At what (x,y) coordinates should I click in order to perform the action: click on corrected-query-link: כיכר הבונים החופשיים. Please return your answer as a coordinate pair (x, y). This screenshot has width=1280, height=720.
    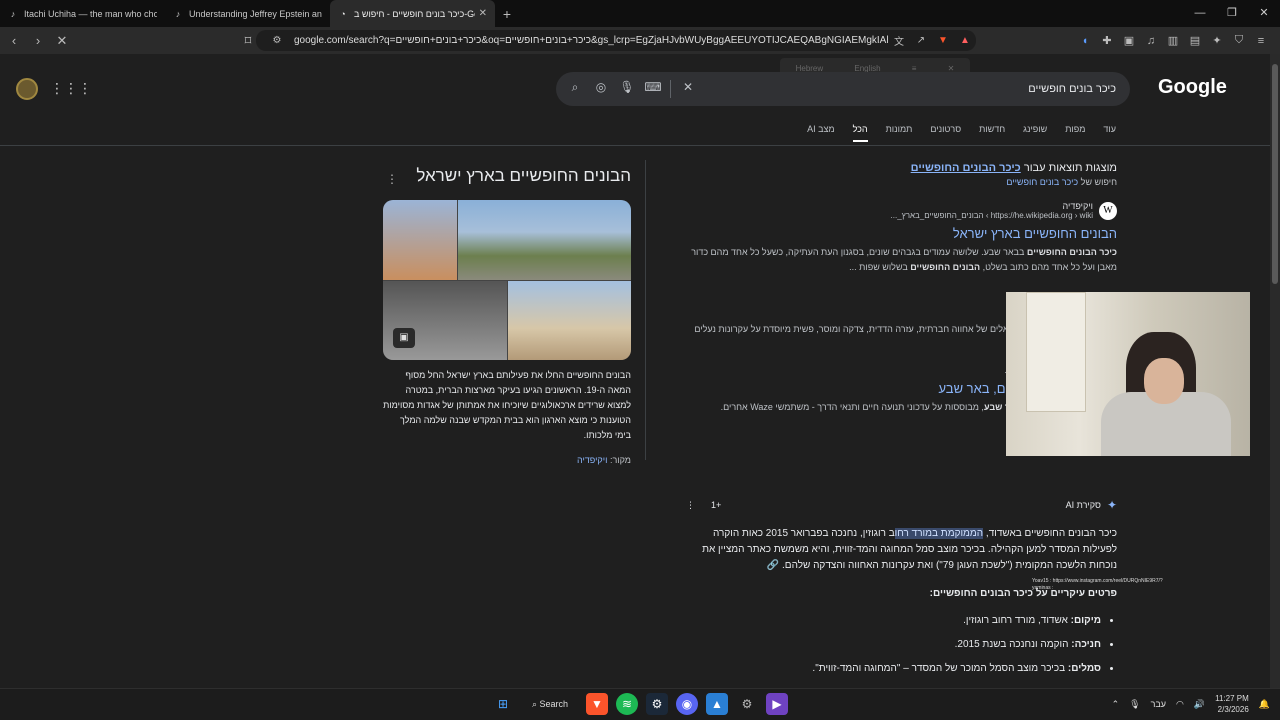
    Looking at the image, I should click on (966, 168).